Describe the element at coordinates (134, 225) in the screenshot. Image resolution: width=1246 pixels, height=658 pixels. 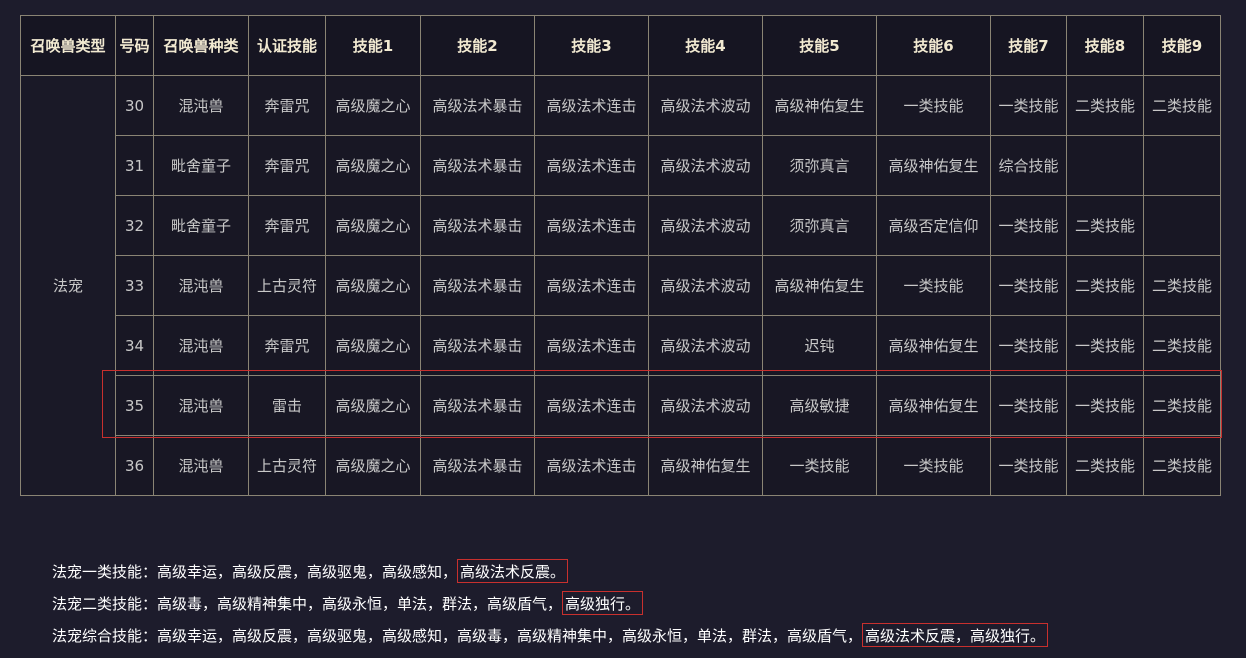
I see `cell-number: 32` at that location.